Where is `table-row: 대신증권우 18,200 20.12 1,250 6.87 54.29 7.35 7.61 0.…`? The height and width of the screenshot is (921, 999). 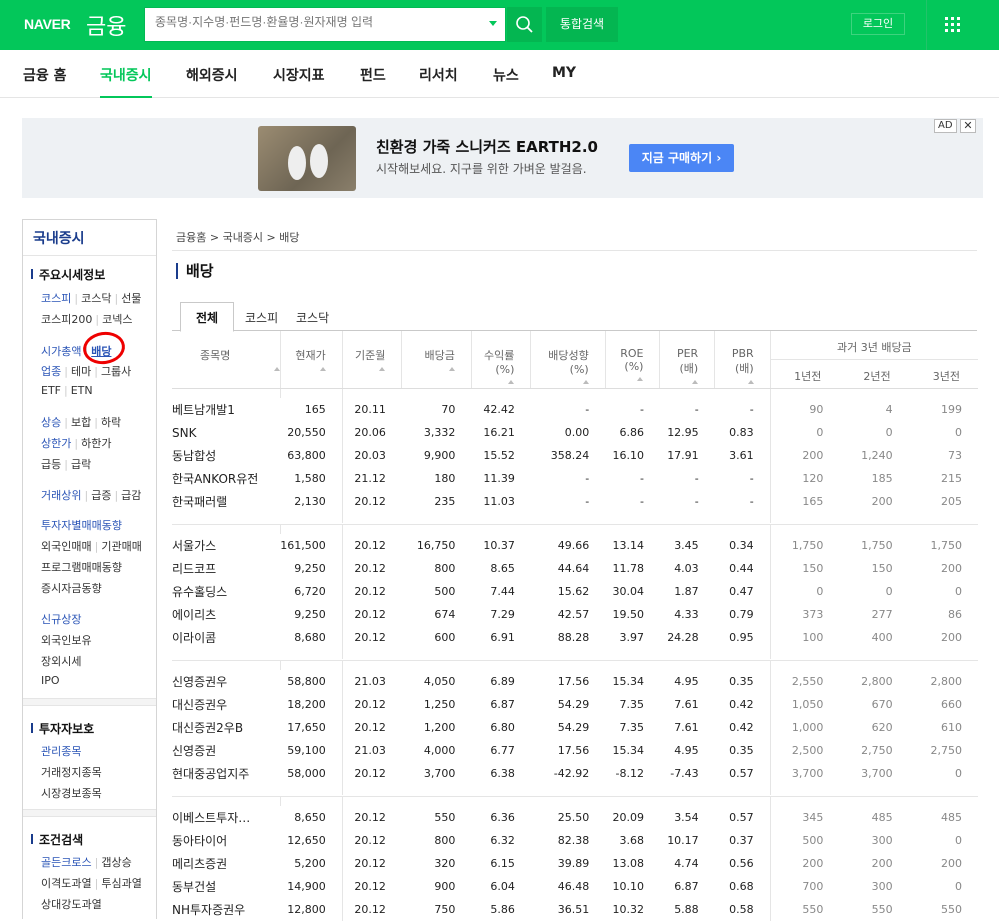
table-row: 대신증권우 18,200 20.12 1,250 6.87 54.29 7.35 7.61 0.… is located at coordinates (575, 704).